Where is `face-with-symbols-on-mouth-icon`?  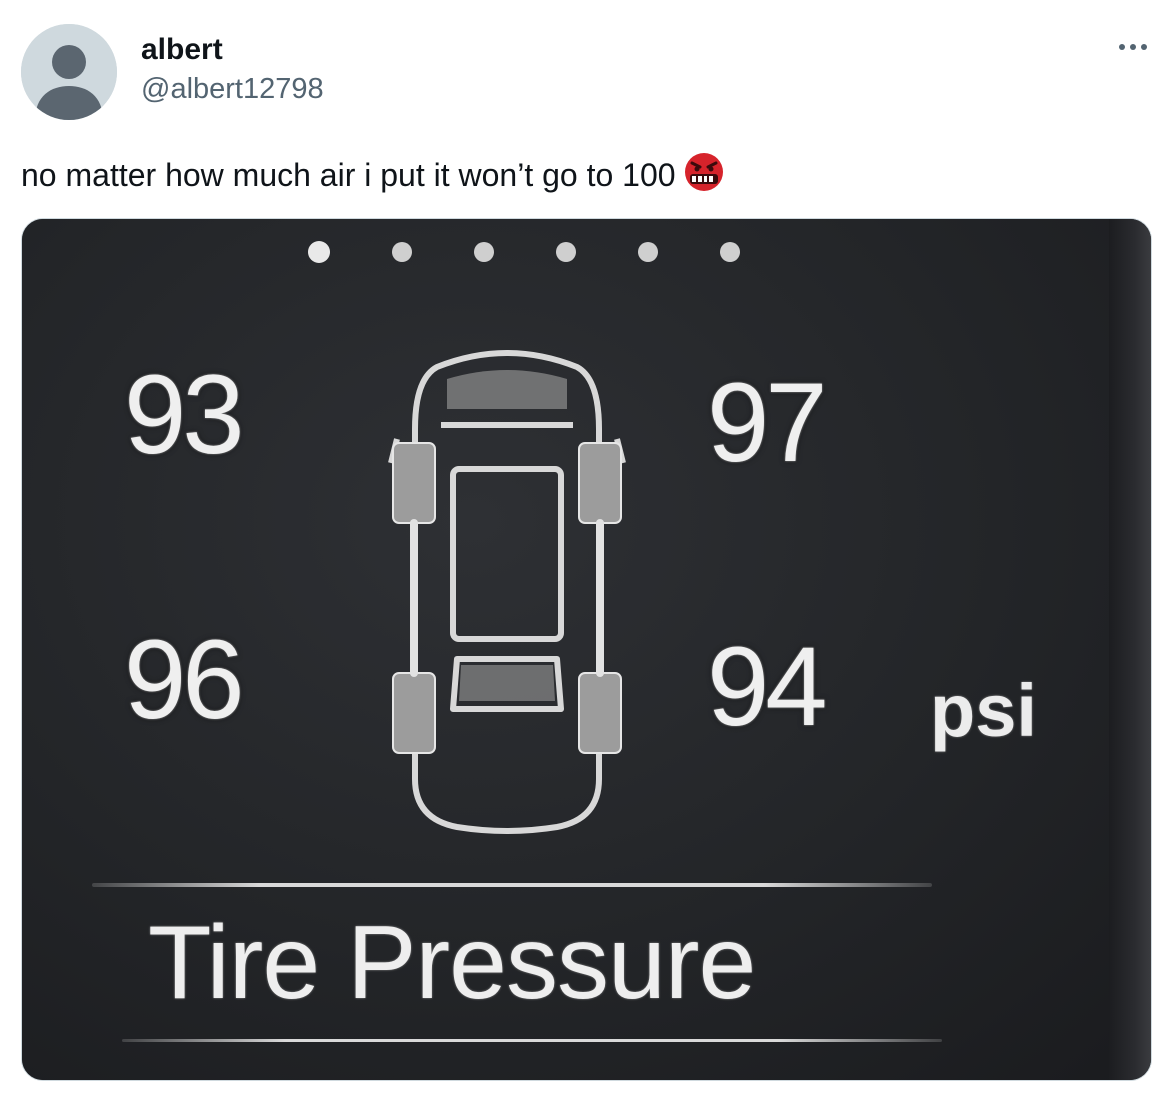 face-with-symbols-on-mouth-icon is located at coordinates (703, 172).